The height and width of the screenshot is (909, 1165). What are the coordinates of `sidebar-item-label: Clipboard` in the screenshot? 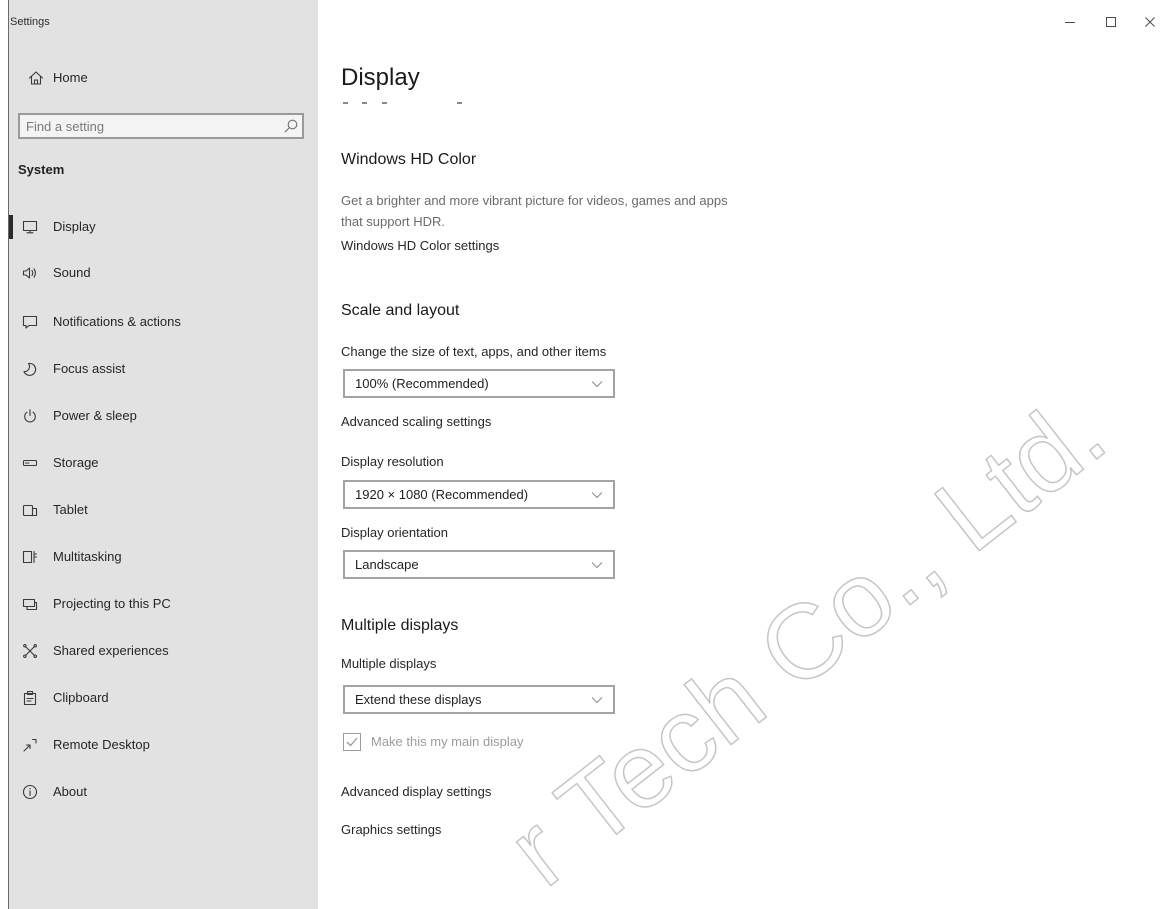 It's located at (81, 697).